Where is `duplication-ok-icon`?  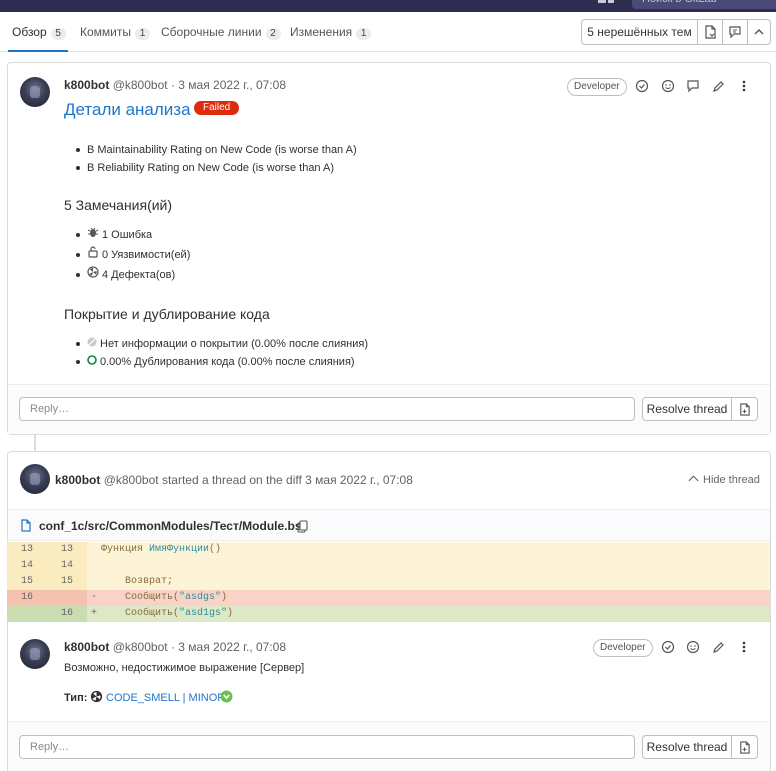 duplication-ok-icon is located at coordinates (92, 360).